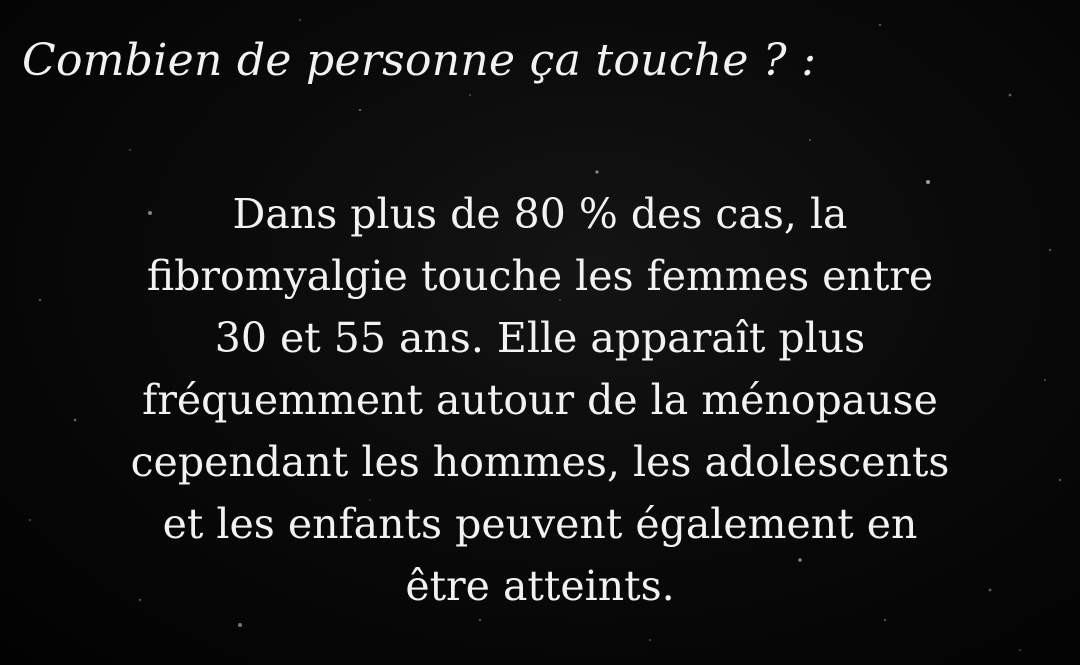 Image resolution: width=1080 pixels, height=665 pixels. Describe the element at coordinates (540, 586) in the screenshot. I see `paragraph-line: être atteints.` at that location.